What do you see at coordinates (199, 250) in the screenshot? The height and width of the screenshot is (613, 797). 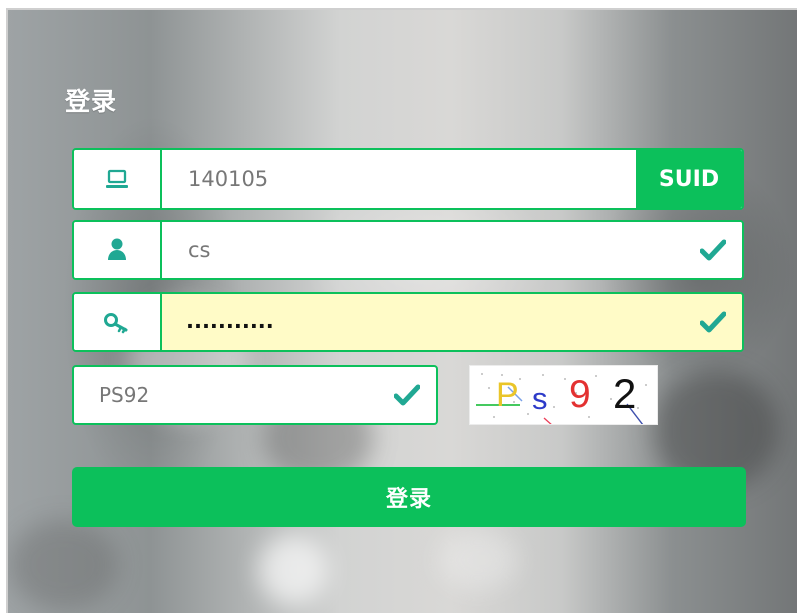 I see `username-value: cs` at bounding box center [199, 250].